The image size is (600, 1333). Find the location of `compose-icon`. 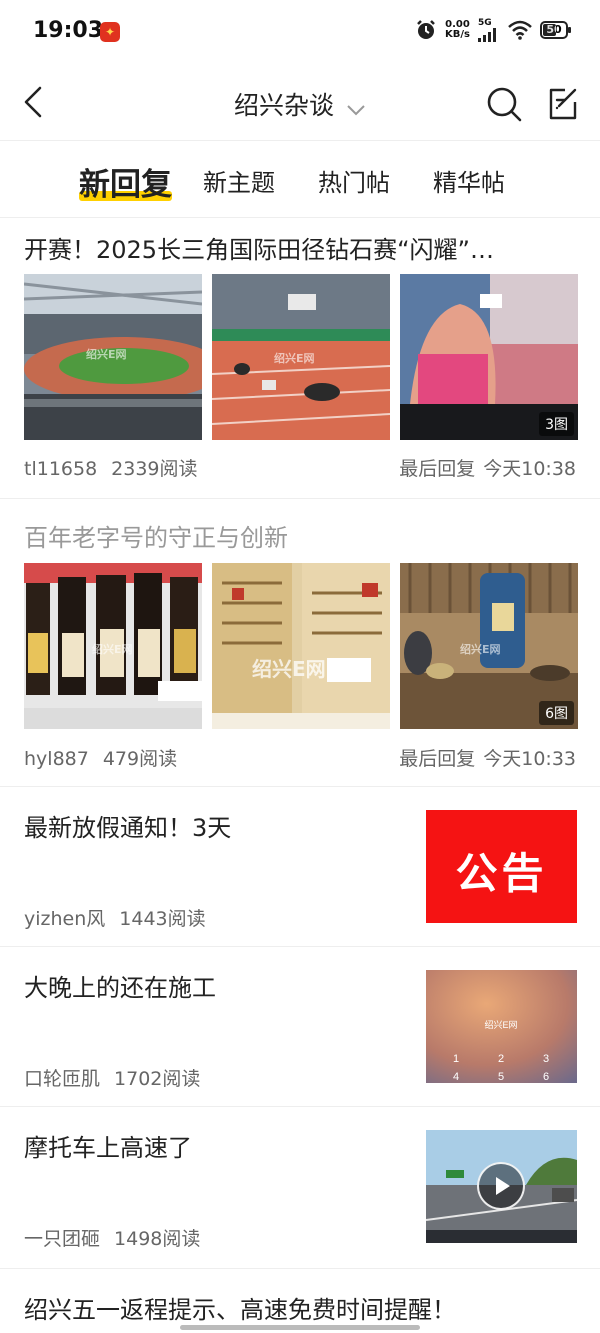

compose-icon is located at coordinates (563, 104).